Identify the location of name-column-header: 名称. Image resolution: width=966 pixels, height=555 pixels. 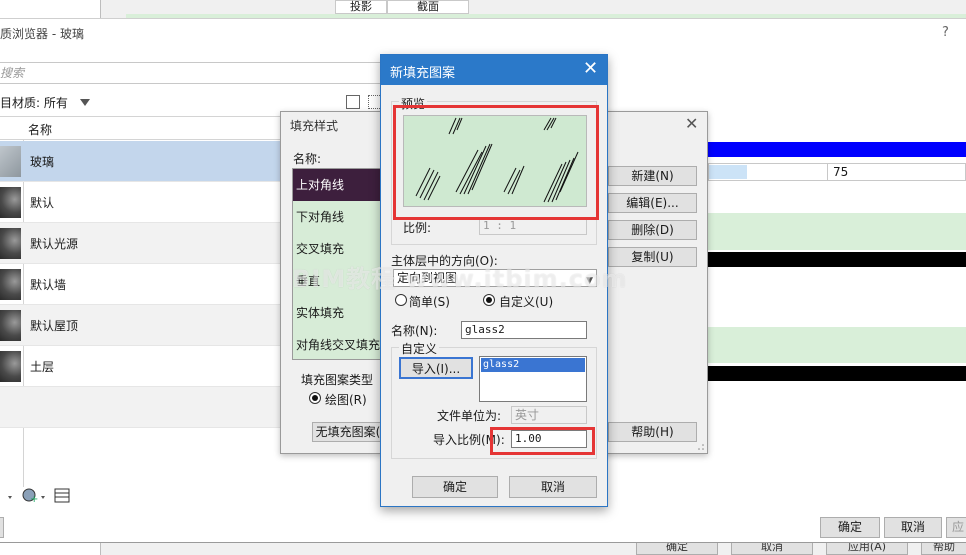
(40, 130).